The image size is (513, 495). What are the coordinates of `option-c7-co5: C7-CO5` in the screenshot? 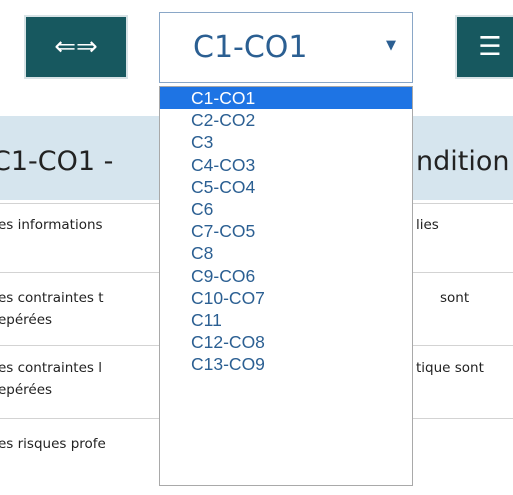 It's located at (286, 231).